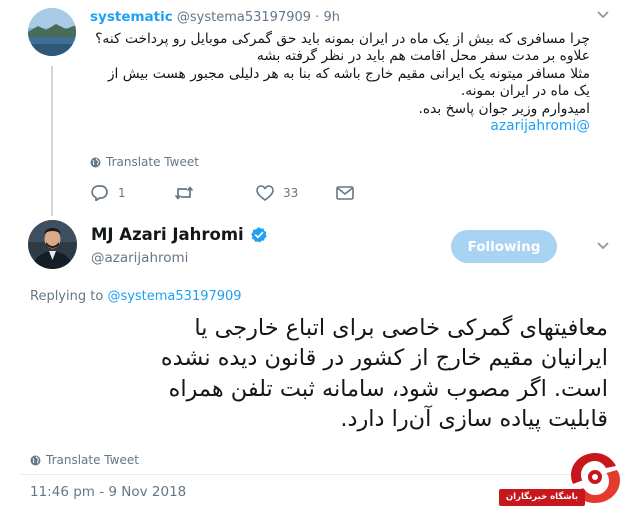  I want to click on direct-message-button, so click(345, 192).